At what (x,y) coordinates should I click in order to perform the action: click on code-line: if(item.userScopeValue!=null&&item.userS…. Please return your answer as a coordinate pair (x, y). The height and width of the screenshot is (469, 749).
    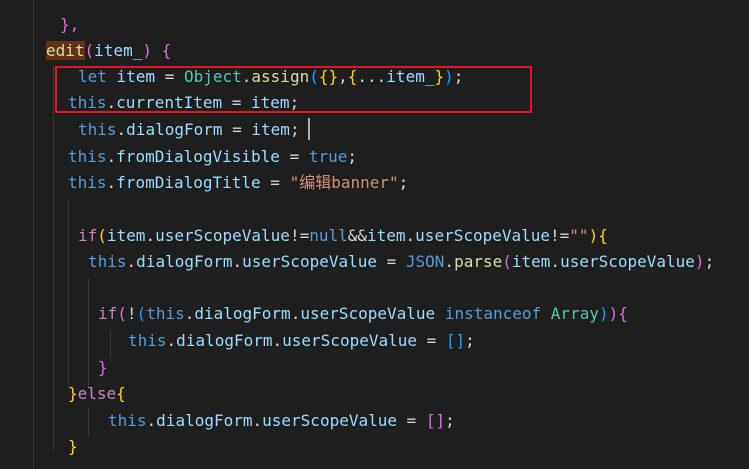
    Looking at the image, I should click on (343, 236).